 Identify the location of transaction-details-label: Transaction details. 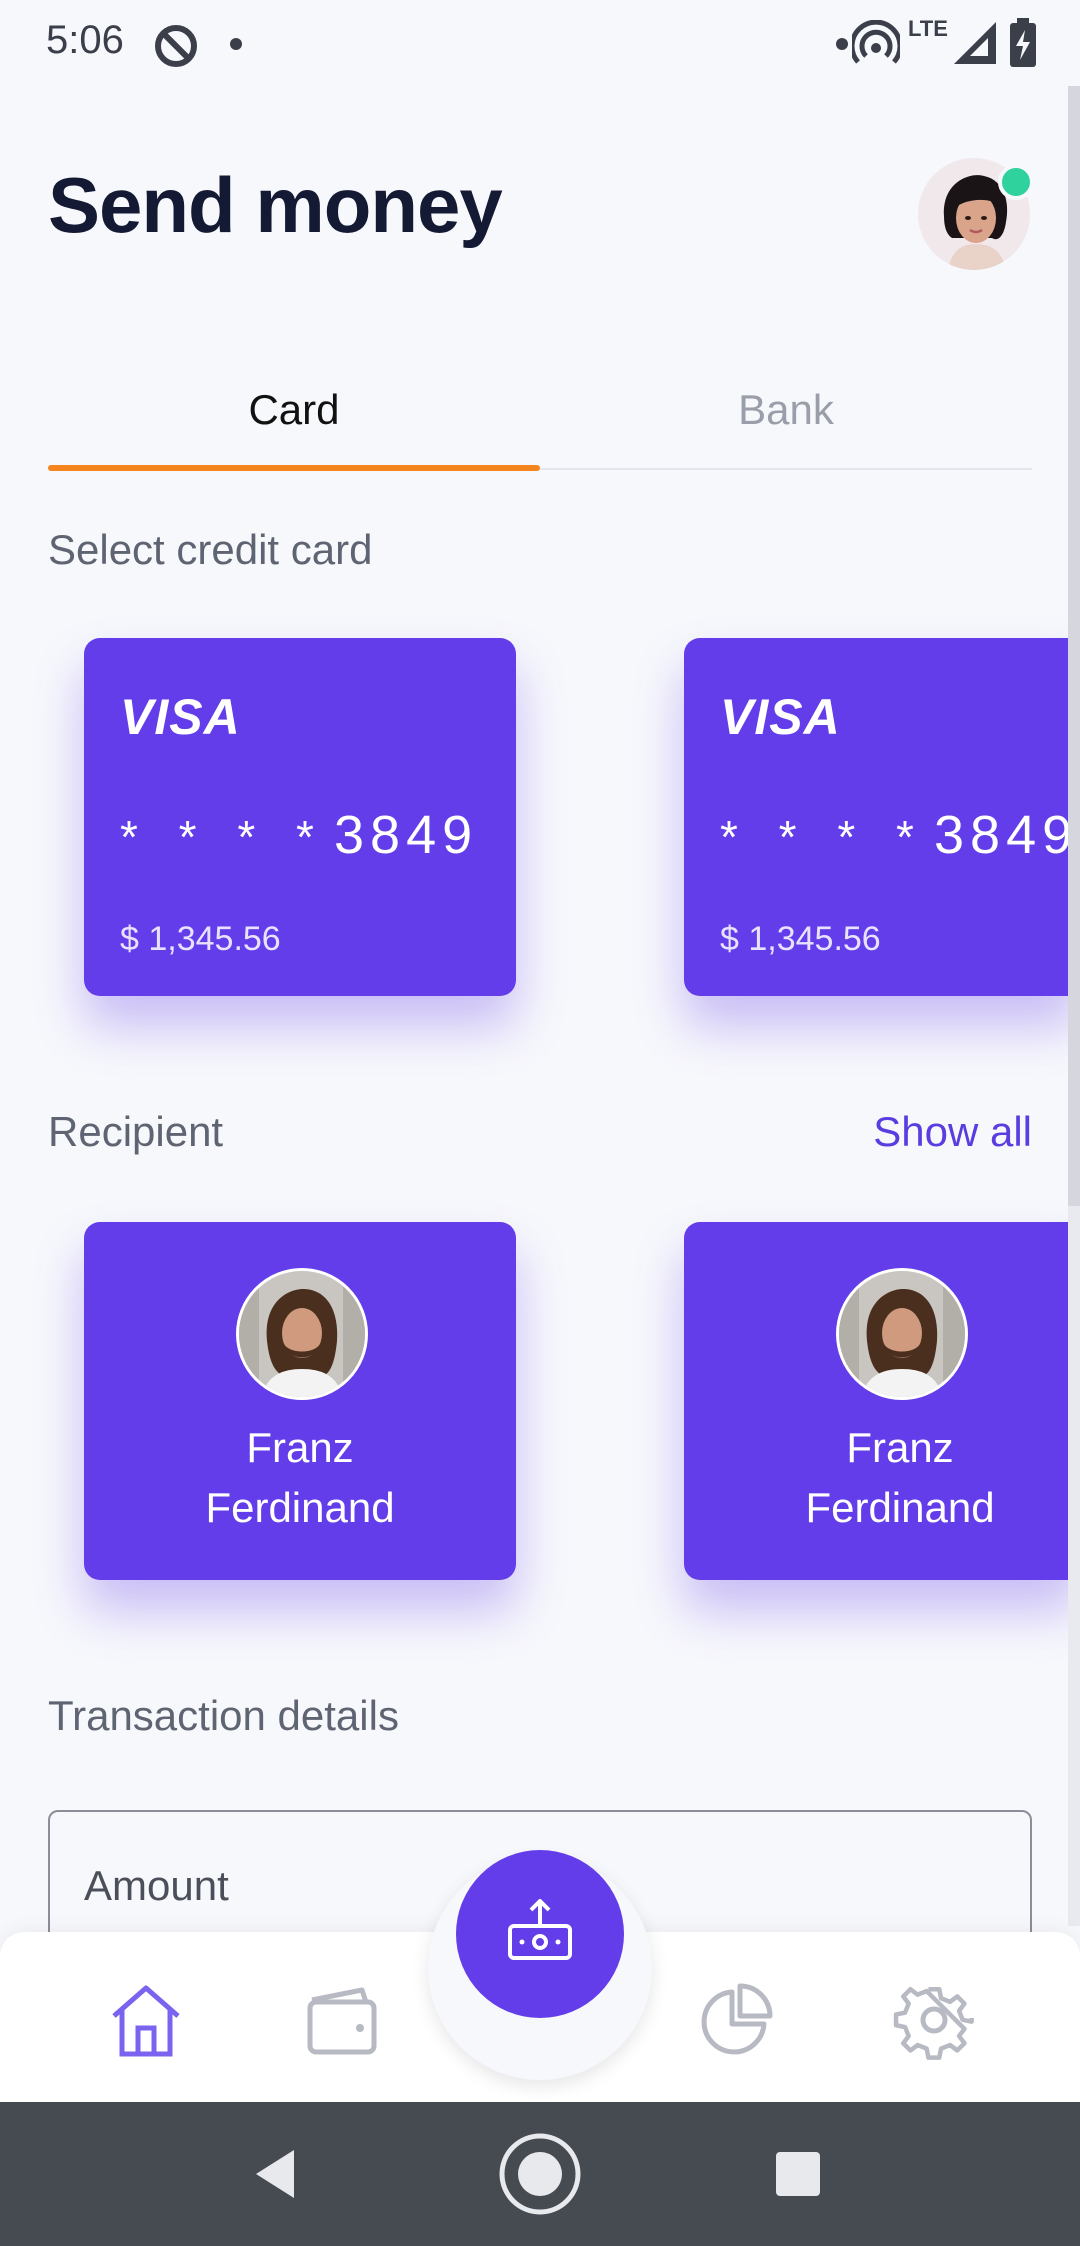
(223, 1715).